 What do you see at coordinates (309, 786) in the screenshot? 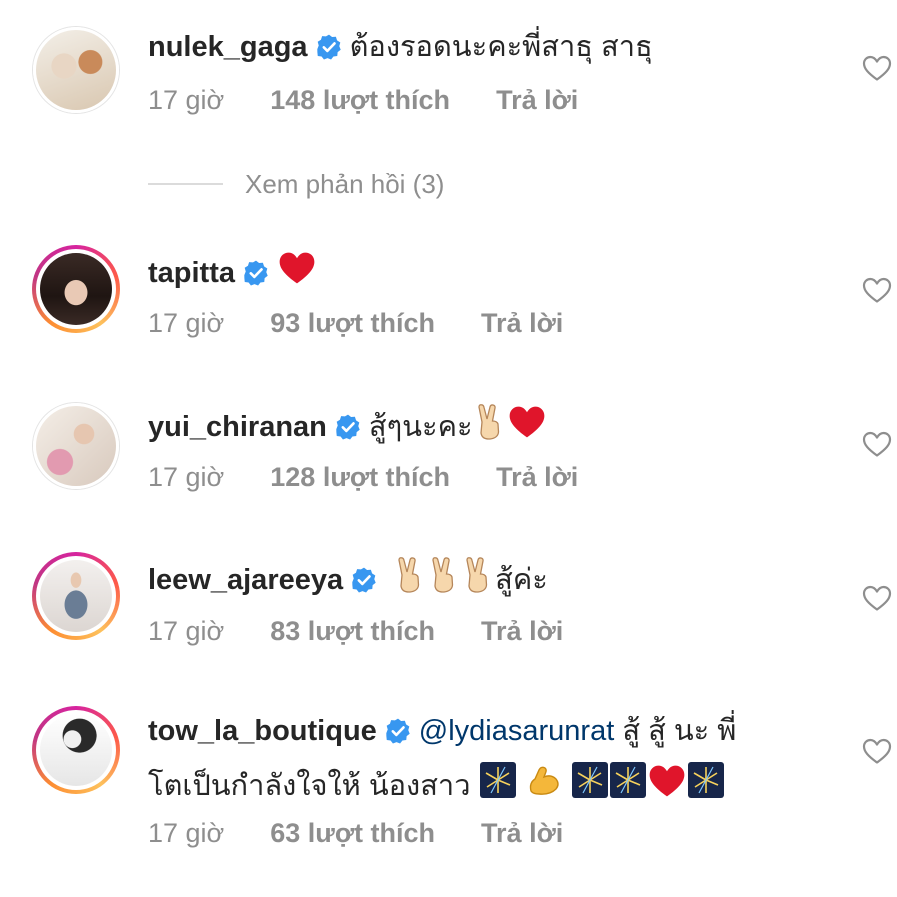
I see `comment-body-line-2: โตเป็นกำลังใจให้ น้องสาว` at bounding box center [309, 786].